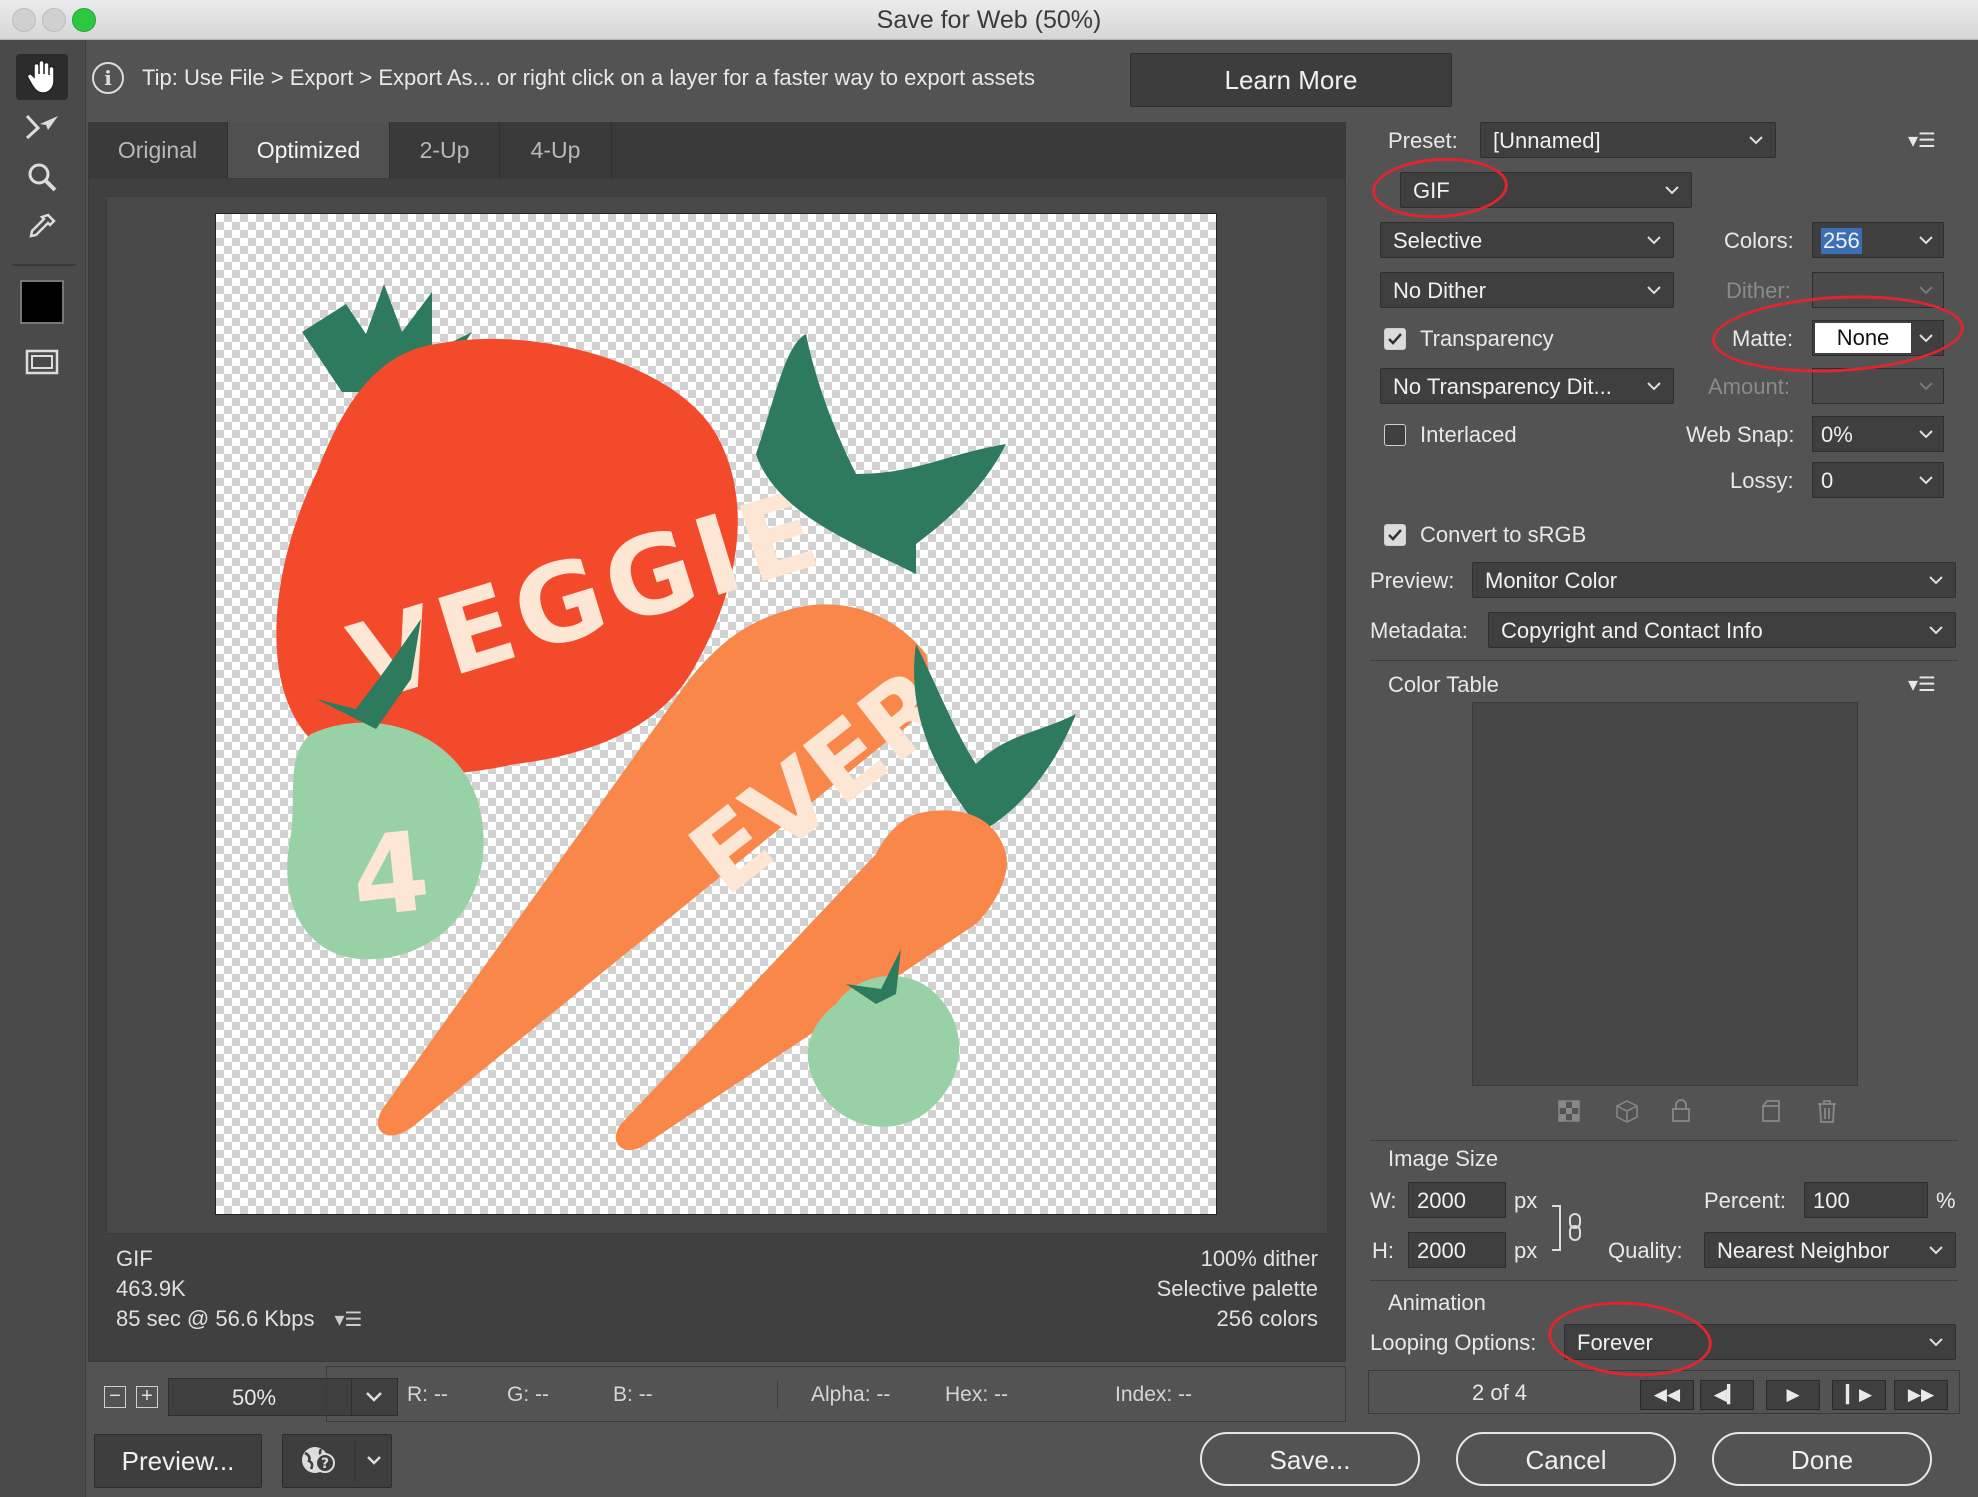 The height and width of the screenshot is (1497, 1978). What do you see at coordinates (1395, 435) in the screenshot?
I see `interlaced-checkbox` at bounding box center [1395, 435].